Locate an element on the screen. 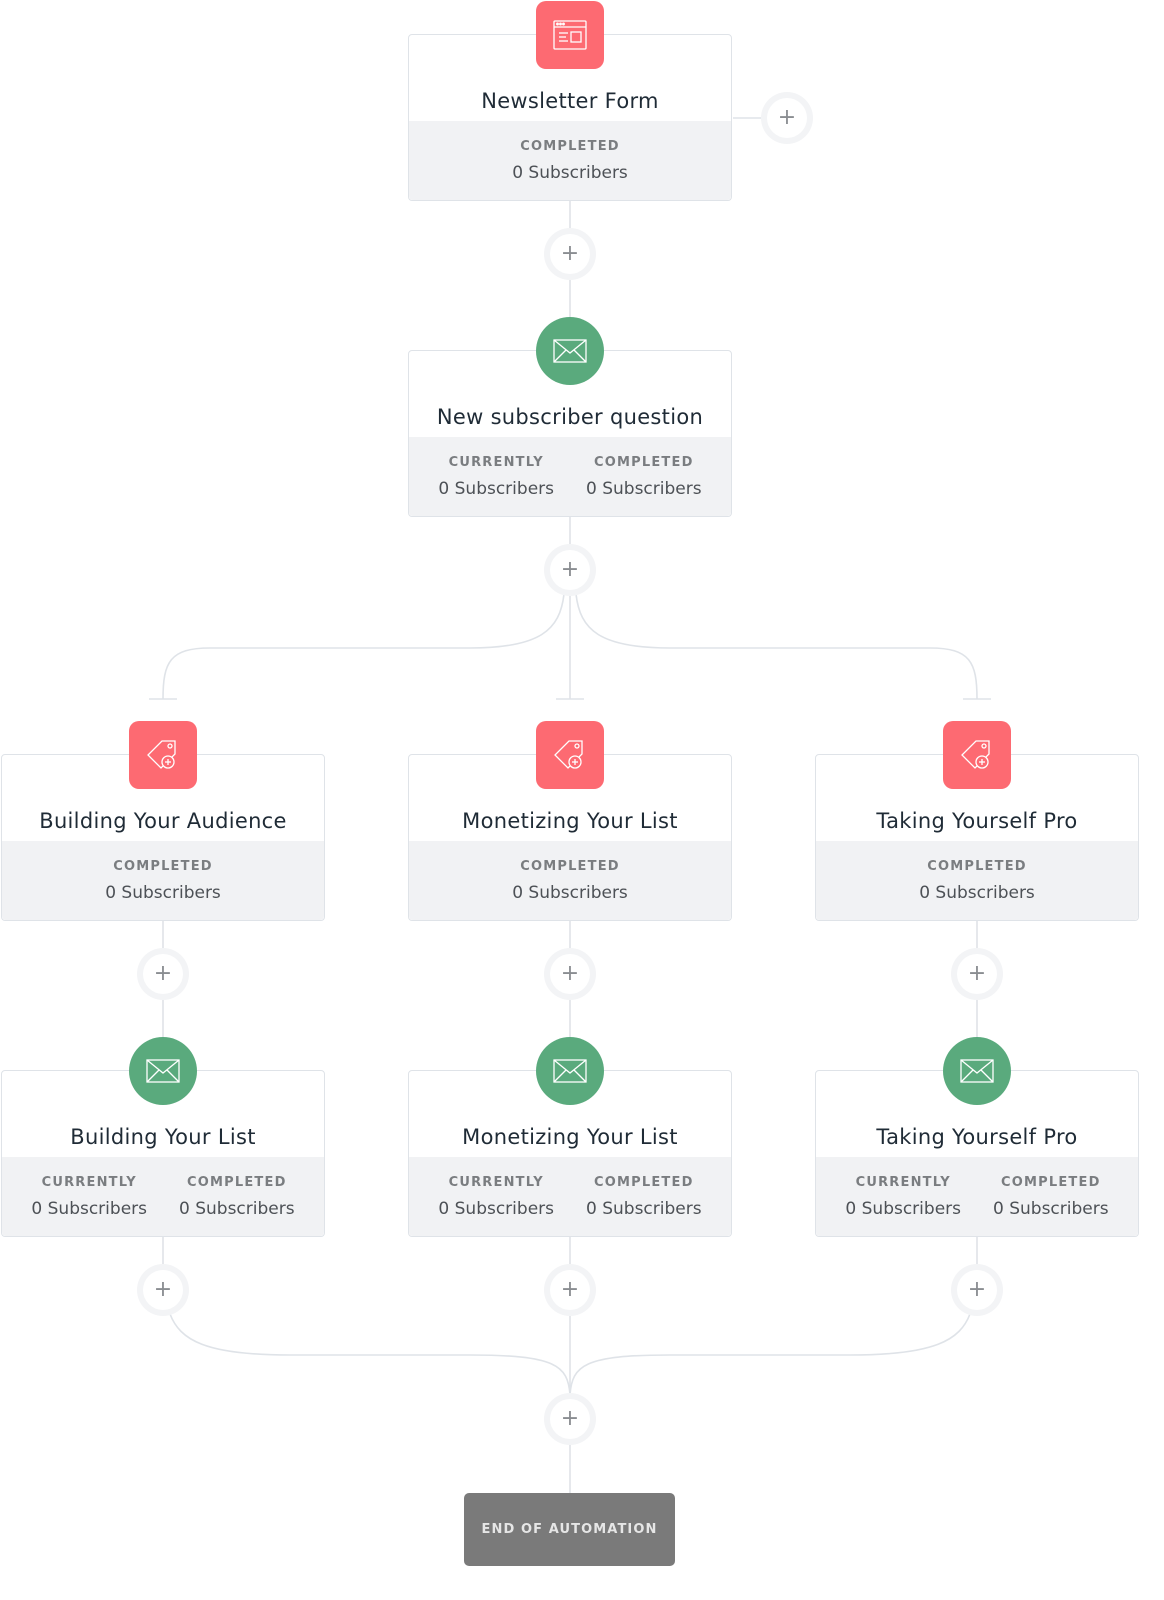 The height and width of the screenshot is (1600, 1164). form-icon is located at coordinates (570, 35).